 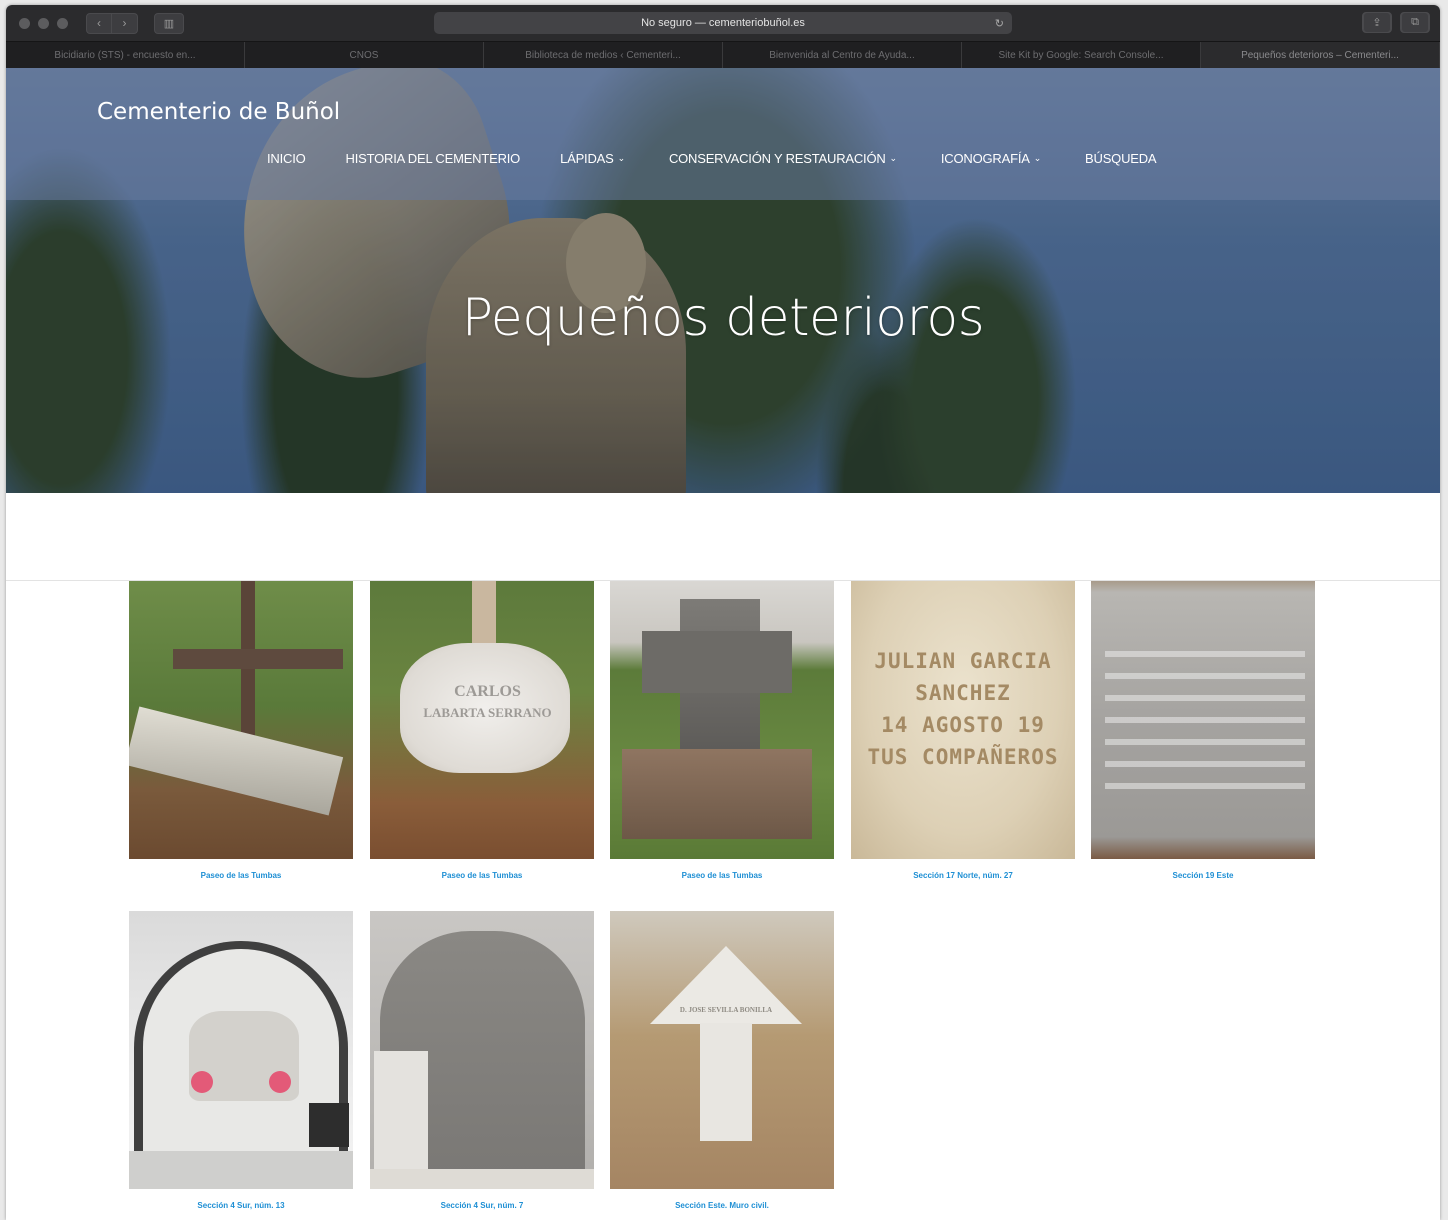 I want to click on gallery-caption-link: Sección 17 Norte, núm. 27, so click(x=963, y=875).